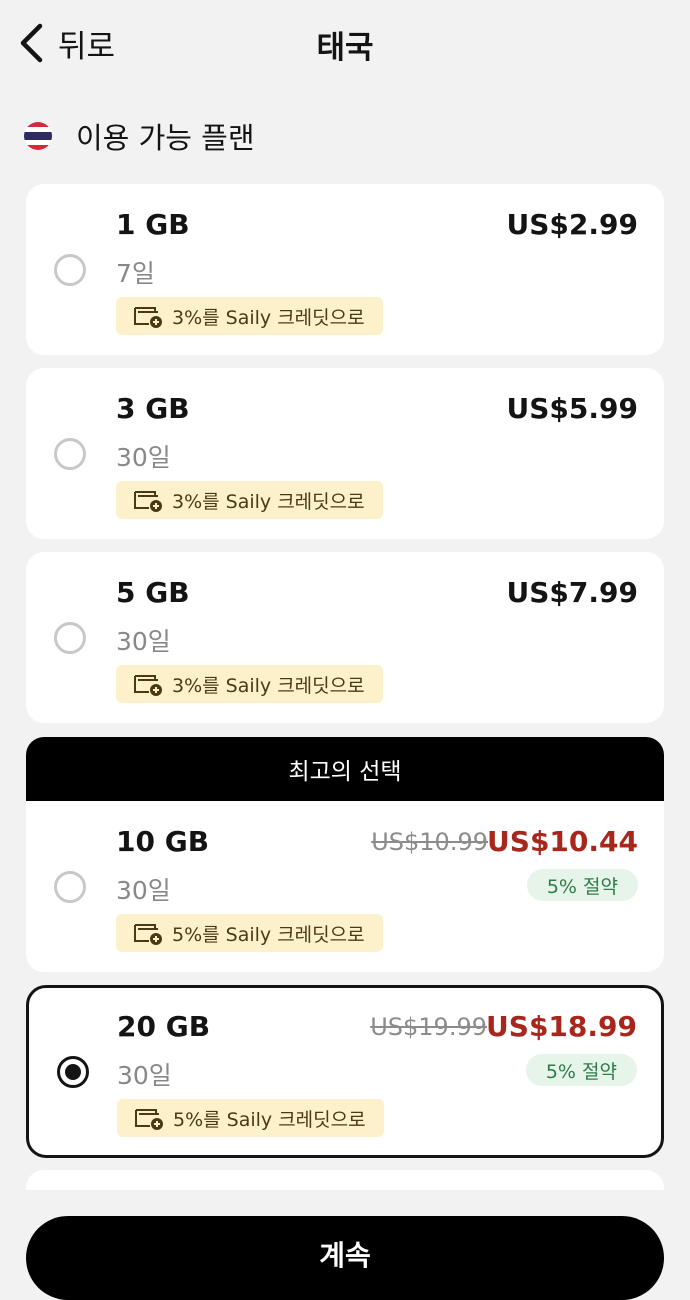 The height and width of the screenshot is (1300, 690). I want to click on best-choice-banner: 최고의 선택, so click(345, 769).